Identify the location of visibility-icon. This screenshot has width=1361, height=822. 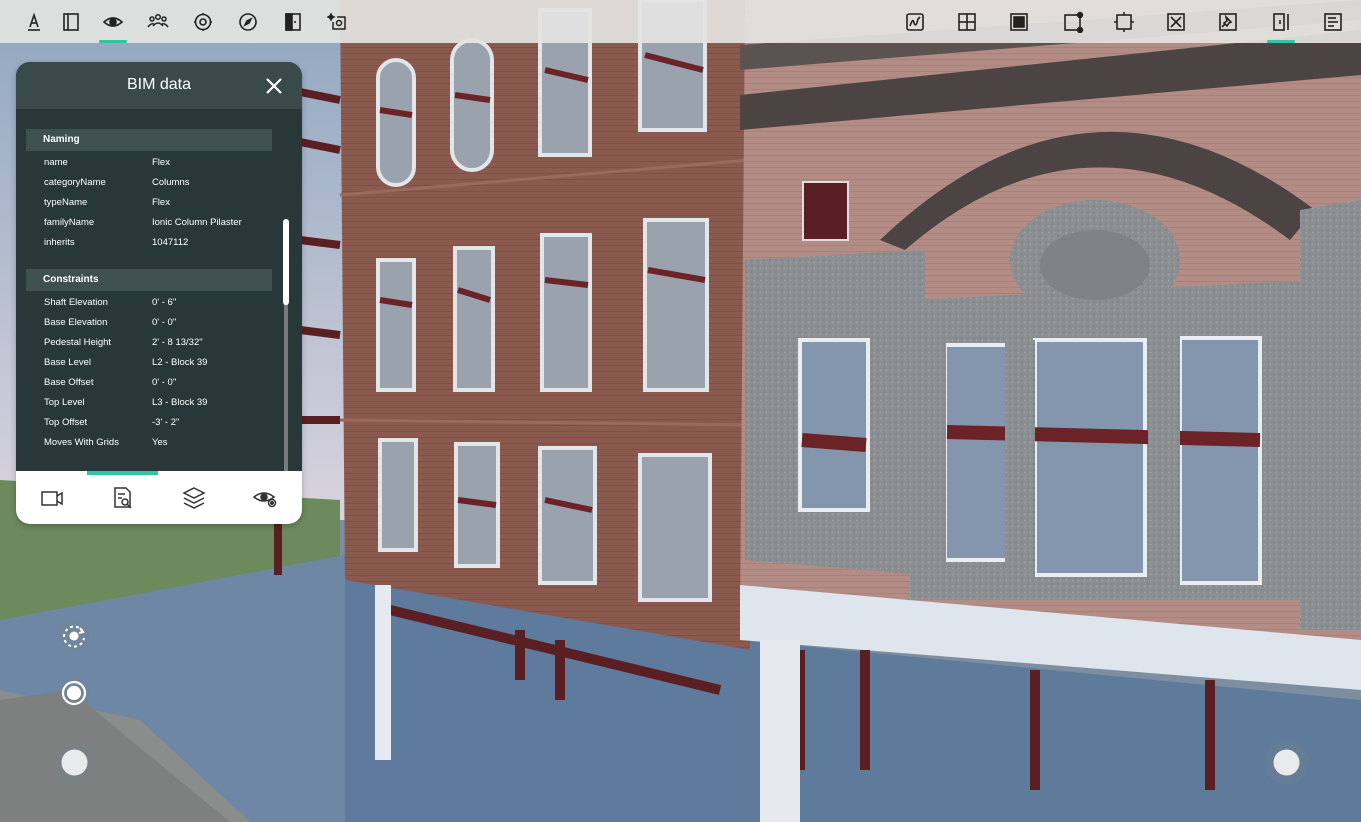
(113, 21).